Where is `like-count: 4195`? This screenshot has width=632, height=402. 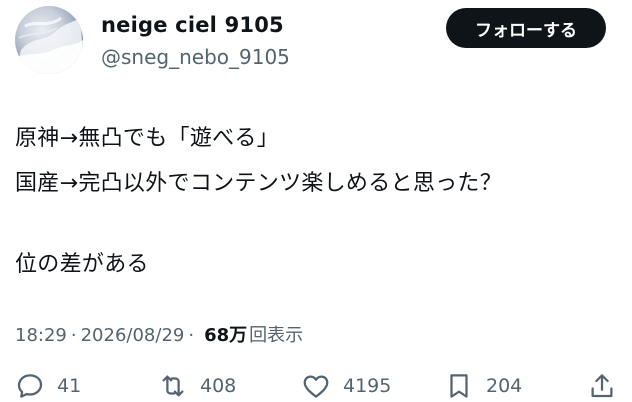
like-count: 4195 is located at coordinates (367, 386).